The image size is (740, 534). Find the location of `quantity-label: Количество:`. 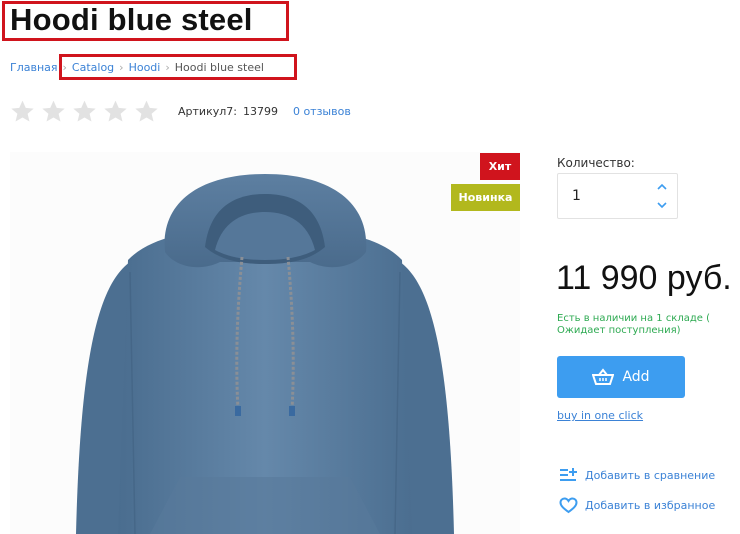

quantity-label: Количество: is located at coordinates (596, 163).